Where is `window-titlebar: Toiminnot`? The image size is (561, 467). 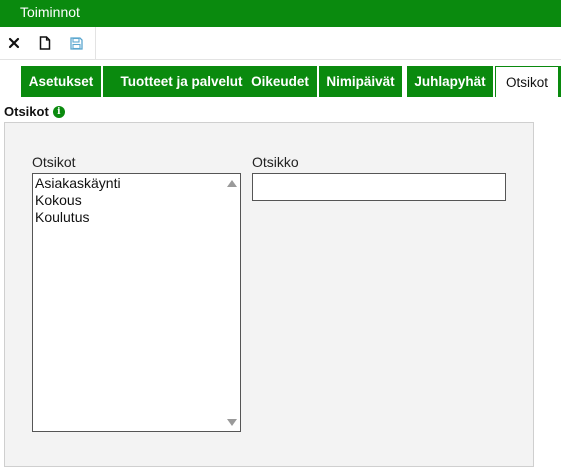 window-titlebar: Toiminnot is located at coordinates (280, 13).